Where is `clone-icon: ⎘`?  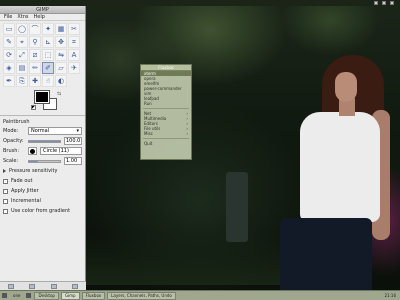
clone-icon: ⎘ is located at coordinates (22, 81).